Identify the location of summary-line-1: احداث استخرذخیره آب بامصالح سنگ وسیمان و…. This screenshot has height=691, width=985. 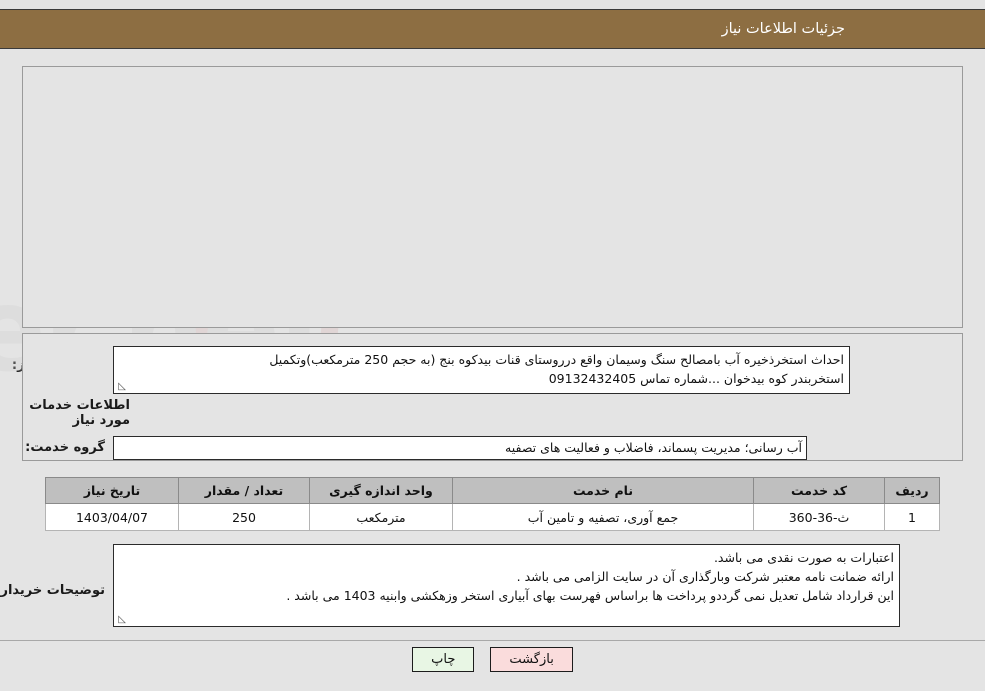
(556, 359).